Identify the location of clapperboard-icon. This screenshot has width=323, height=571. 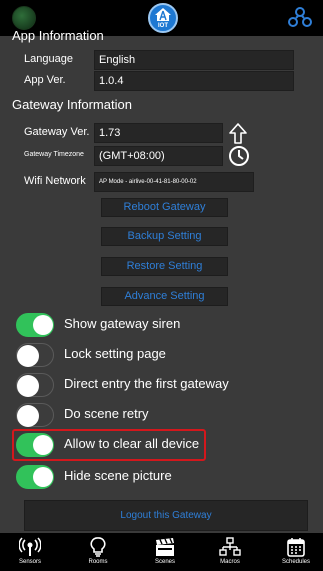
(165, 547).